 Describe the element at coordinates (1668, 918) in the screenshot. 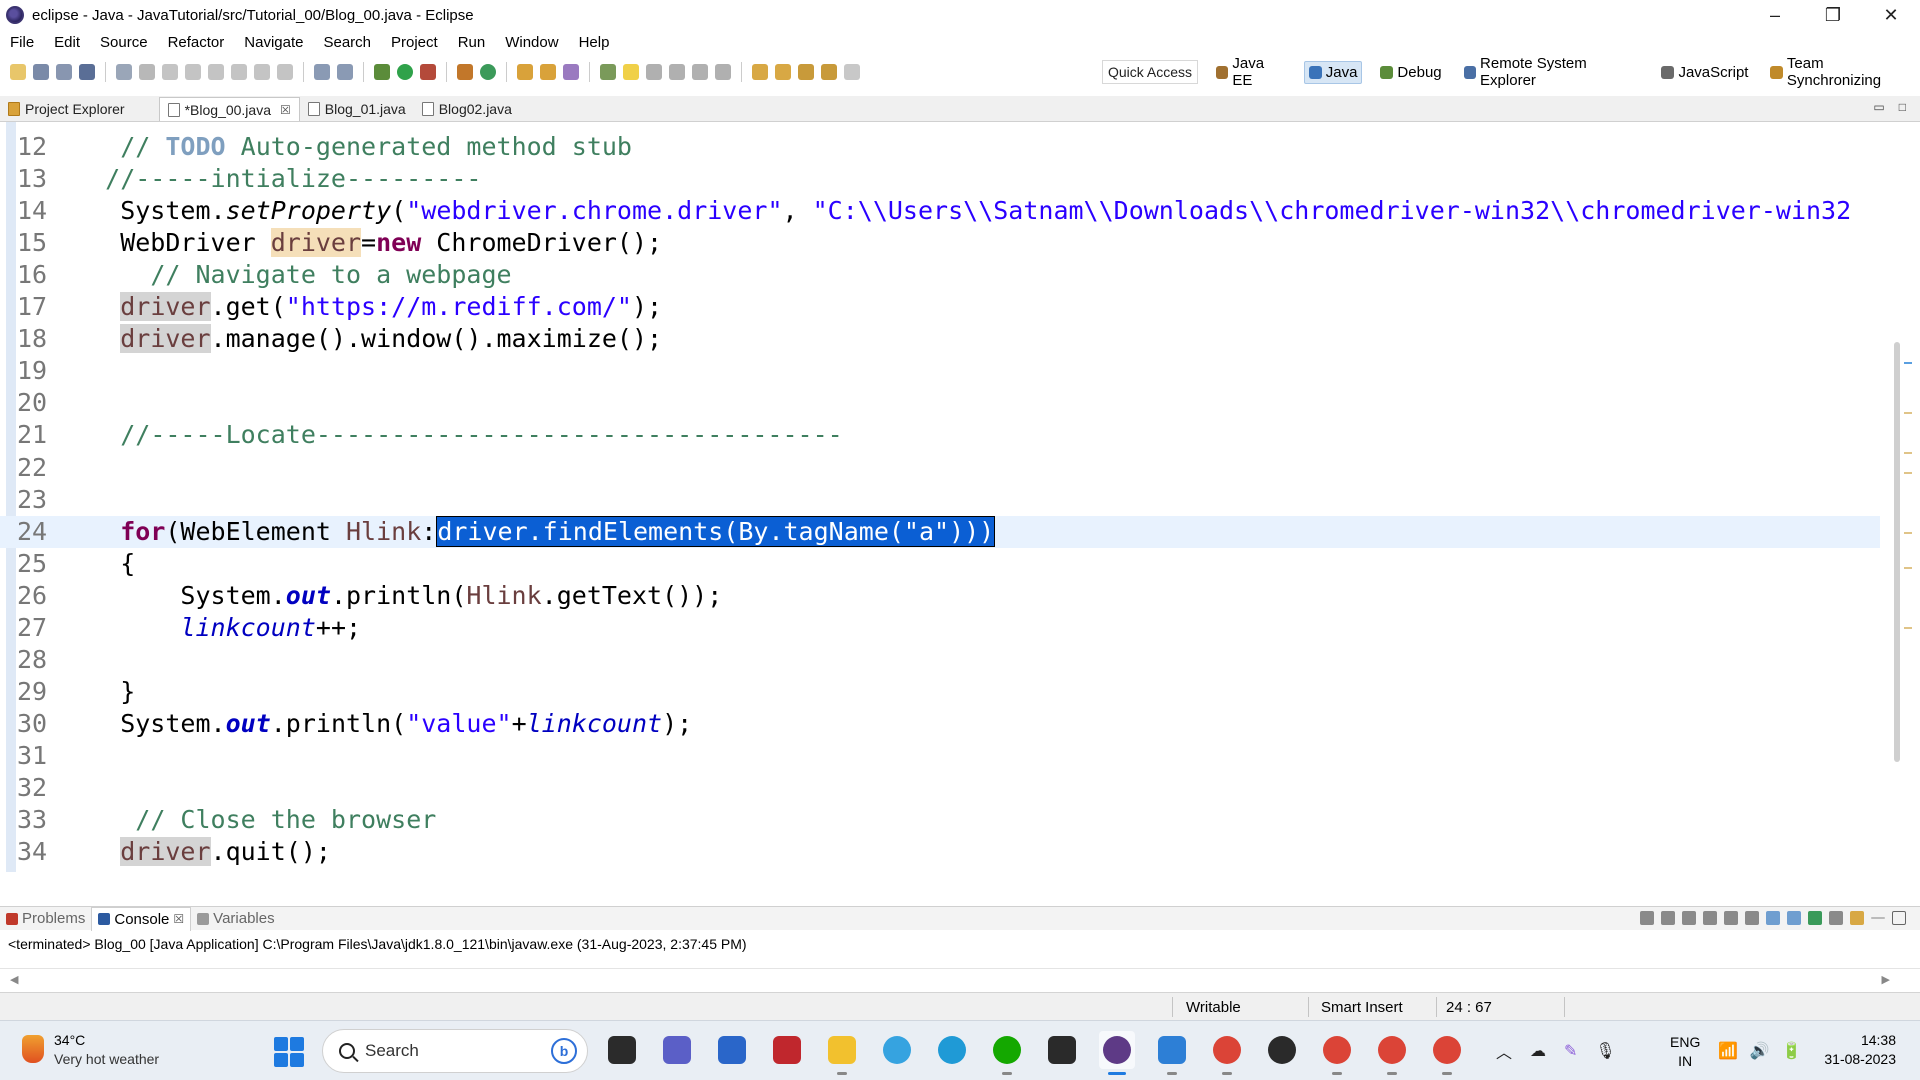

I see `remove-launch-icon` at that location.